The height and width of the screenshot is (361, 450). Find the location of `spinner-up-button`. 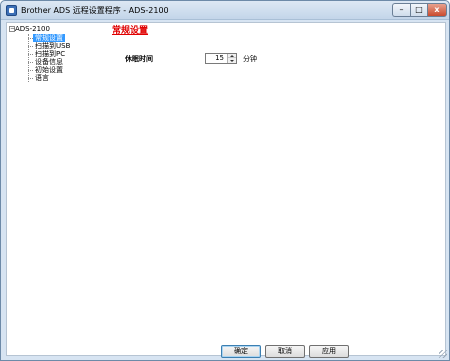

spinner-up-button is located at coordinates (232, 56).